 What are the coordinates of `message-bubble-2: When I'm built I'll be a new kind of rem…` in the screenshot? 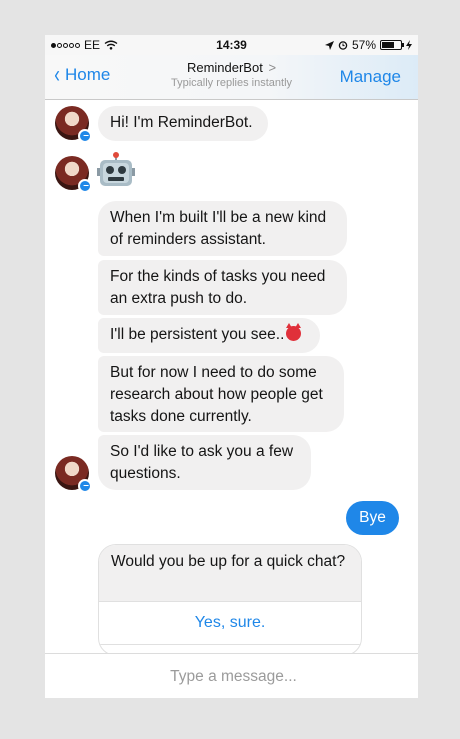 It's located at (222, 228).